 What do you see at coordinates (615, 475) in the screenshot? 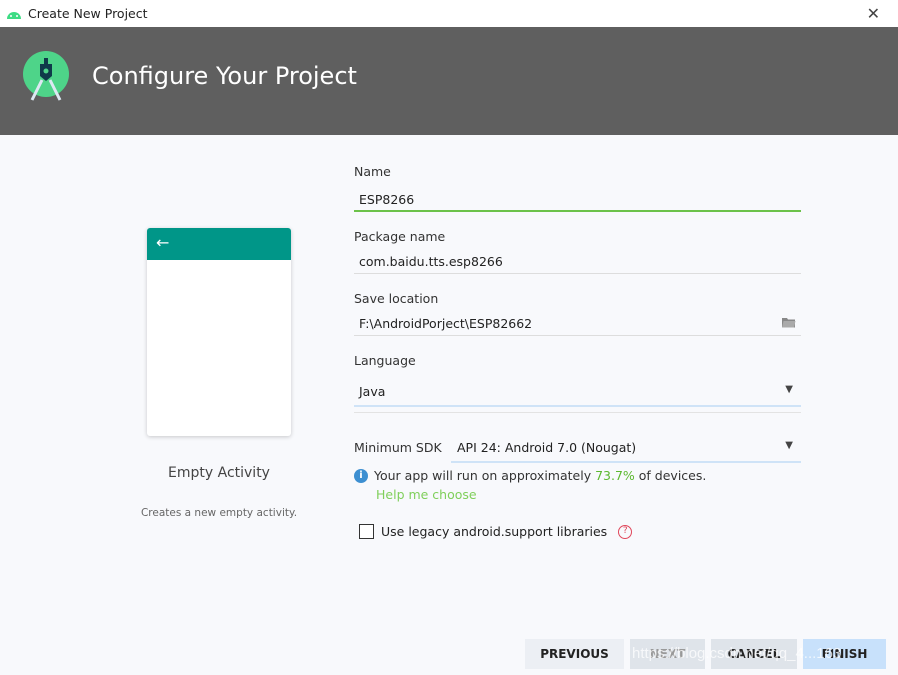
I see `coverage-percent: 73.7%` at bounding box center [615, 475].